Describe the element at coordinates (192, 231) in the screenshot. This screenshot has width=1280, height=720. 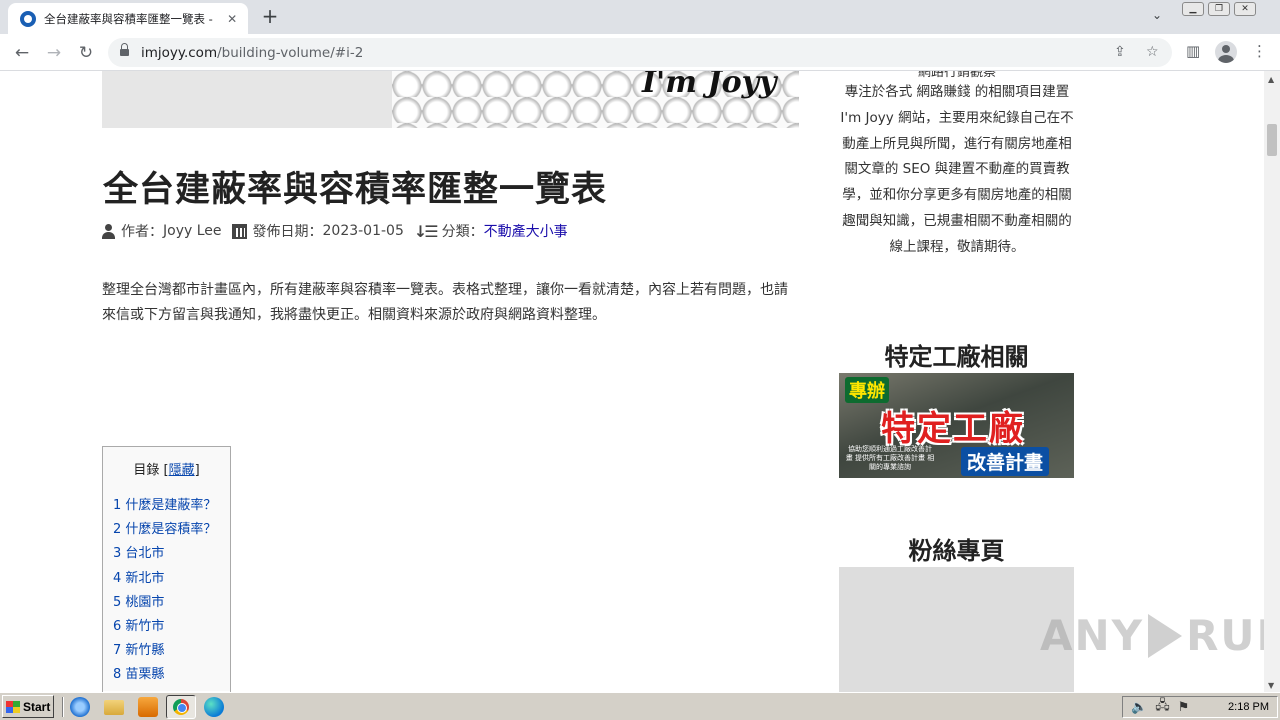
I see `author-name: Joyy Lee` at that location.